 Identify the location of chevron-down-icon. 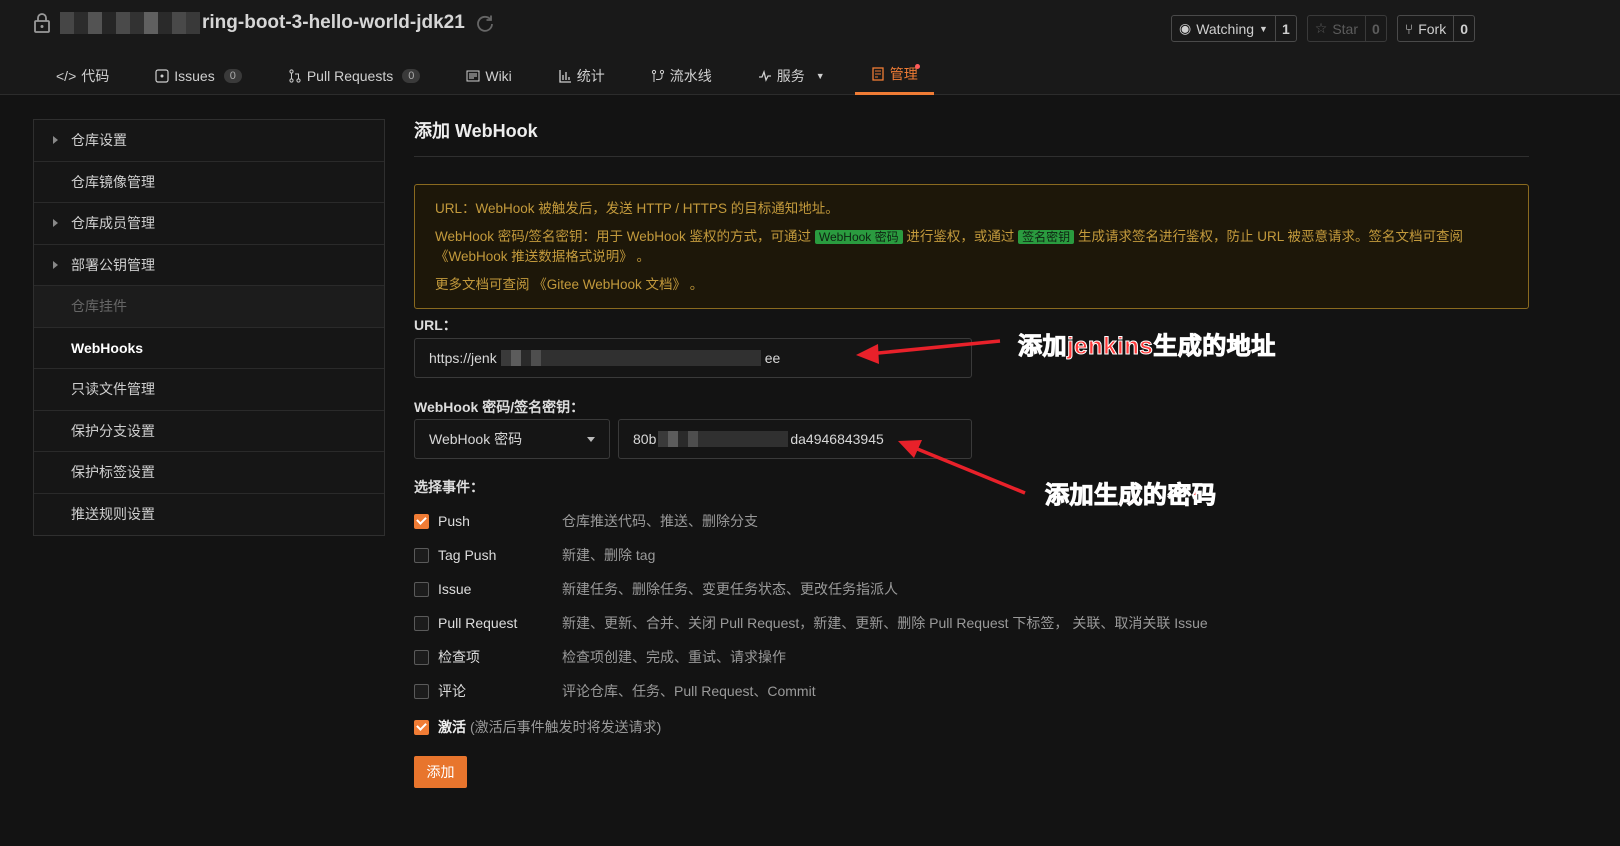
(591, 439).